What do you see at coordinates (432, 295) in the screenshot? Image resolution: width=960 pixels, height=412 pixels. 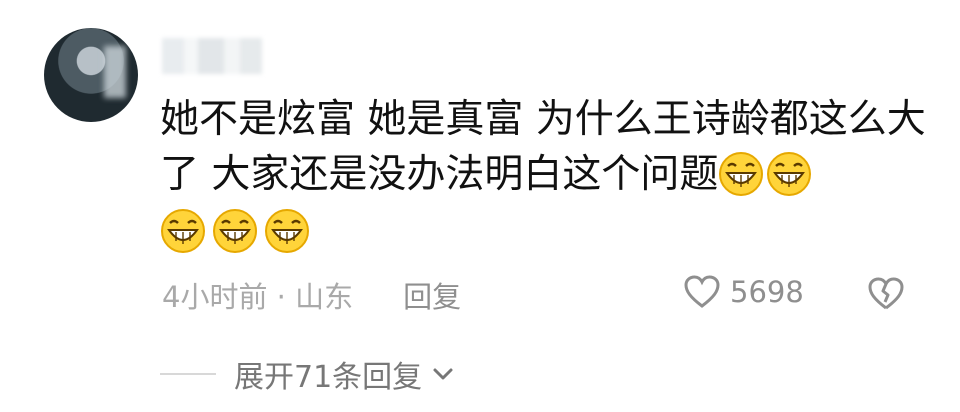 I see `reply-button: 回复` at bounding box center [432, 295].